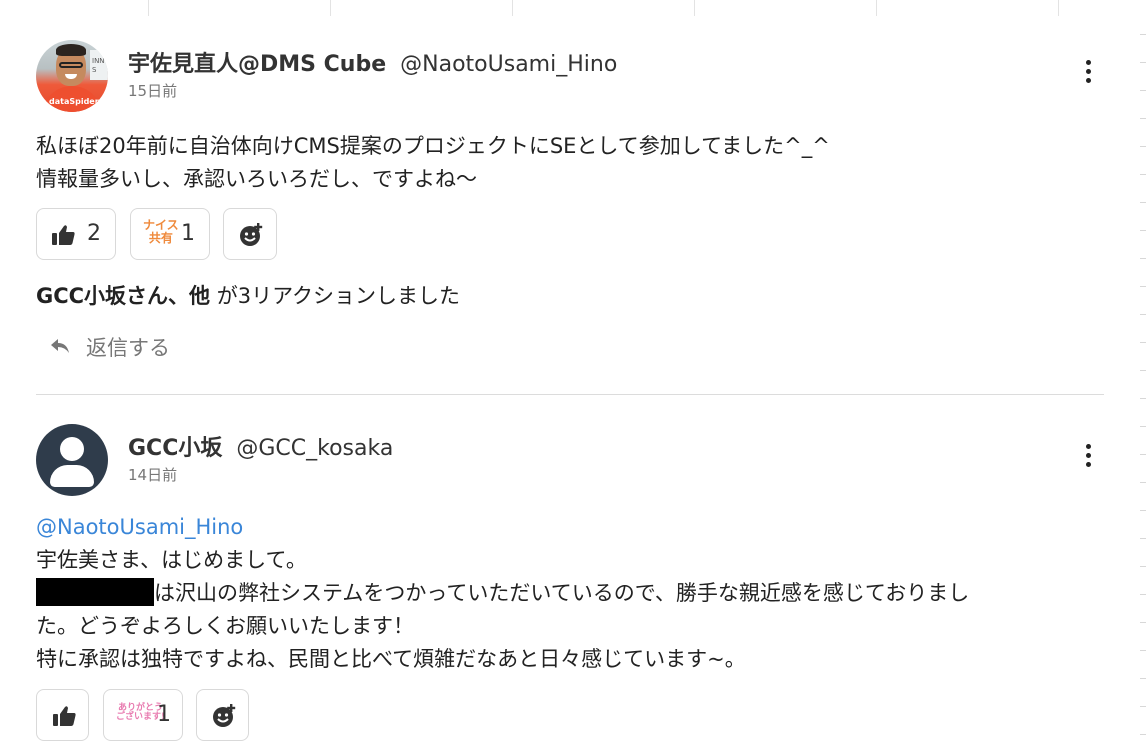  I want to click on comment-line: 宇佐美さま、はじめまして。, so click(171, 560).